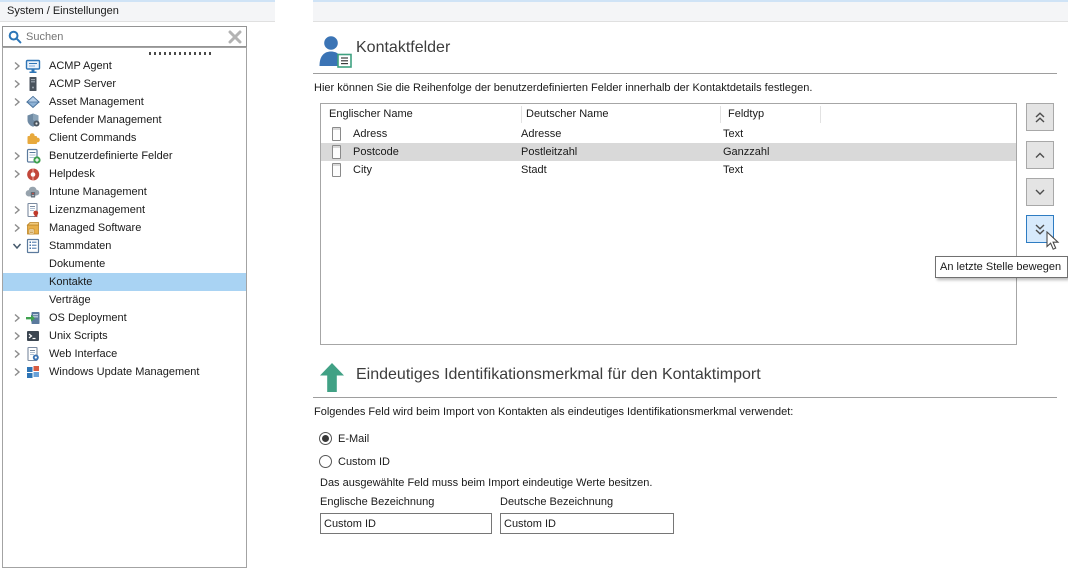 This screenshot has height=570, width=1068. Describe the element at coordinates (124, 120) in the screenshot. I see `sidebar-item-defender-management: Defender Management` at that location.